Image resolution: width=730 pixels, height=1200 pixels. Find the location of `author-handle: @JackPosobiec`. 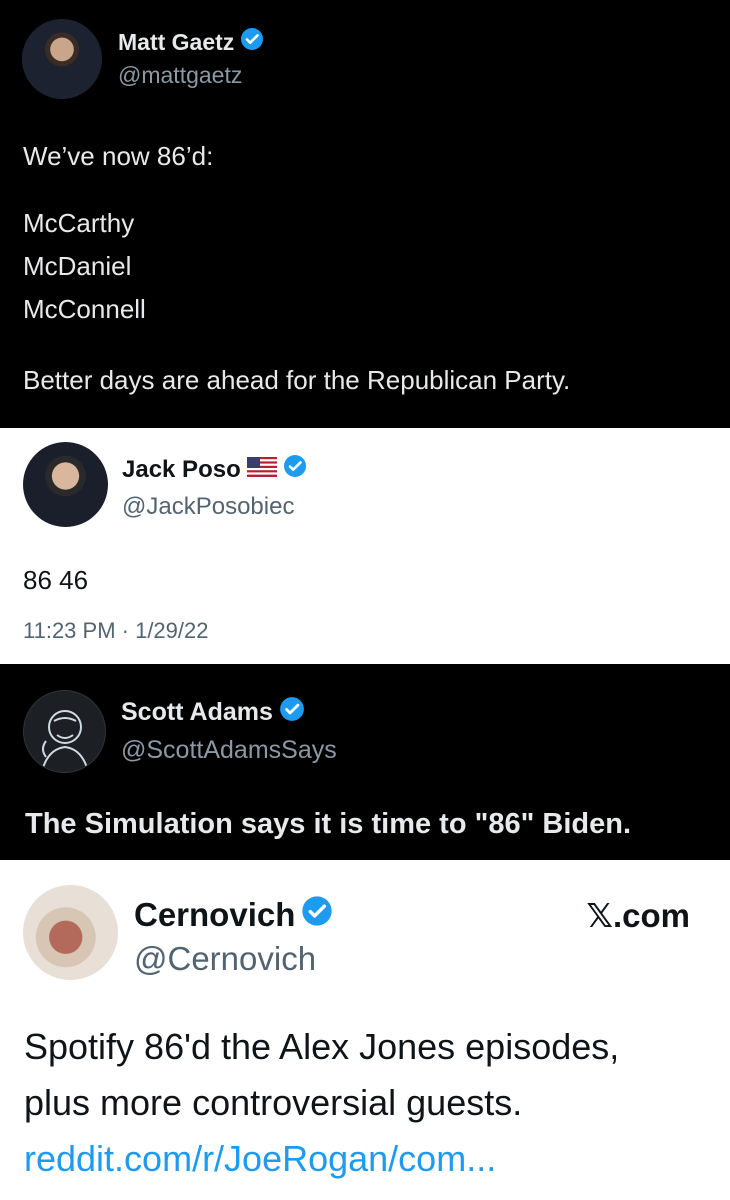

author-handle: @JackPosobiec is located at coordinates (208, 507).